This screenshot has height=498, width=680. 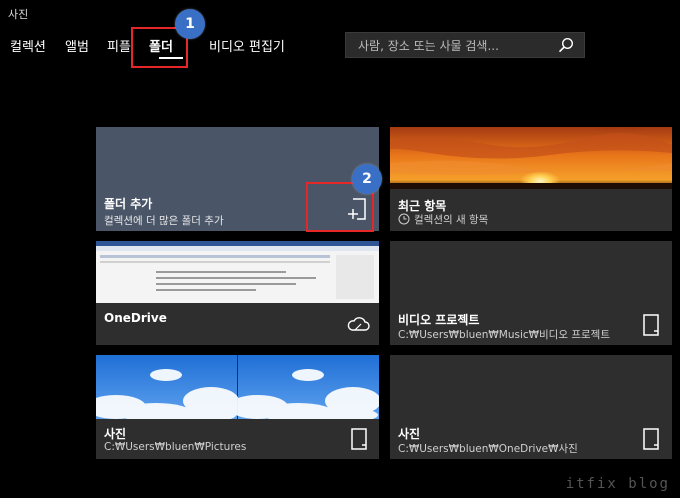 What do you see at coordinates (409, 434) in the screenshot?
I see `onedrive-pictures-title: 사진` at bounding box center [409, 434].